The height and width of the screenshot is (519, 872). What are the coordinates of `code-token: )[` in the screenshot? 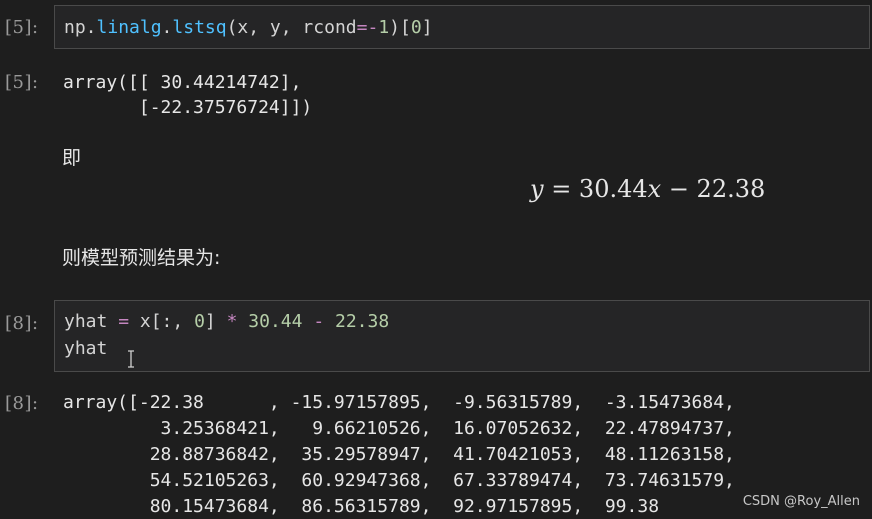 It's located at (400, 27).